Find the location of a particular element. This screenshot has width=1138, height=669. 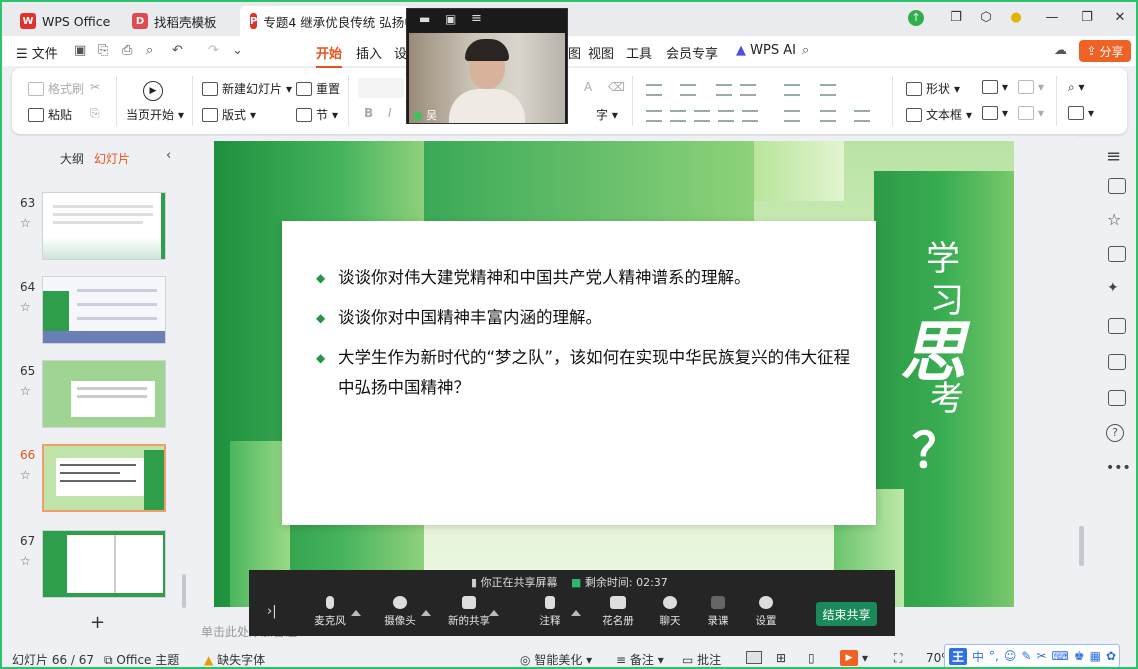

avatar: ● is located at coordinates (1016, 17).